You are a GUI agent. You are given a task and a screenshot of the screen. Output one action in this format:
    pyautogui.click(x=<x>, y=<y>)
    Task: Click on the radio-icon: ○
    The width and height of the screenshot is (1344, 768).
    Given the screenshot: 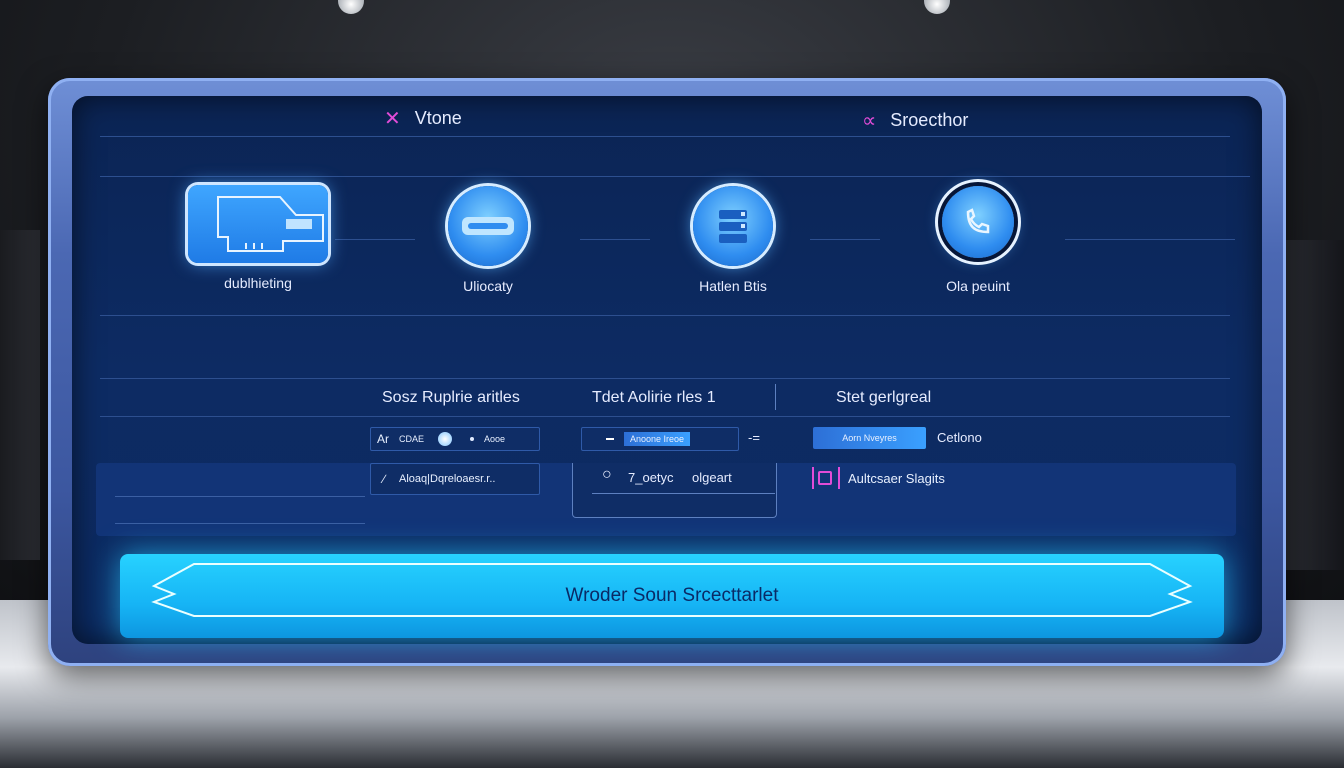 What is the action you would take?
    pyautogui.click(x=607, y=475)
    